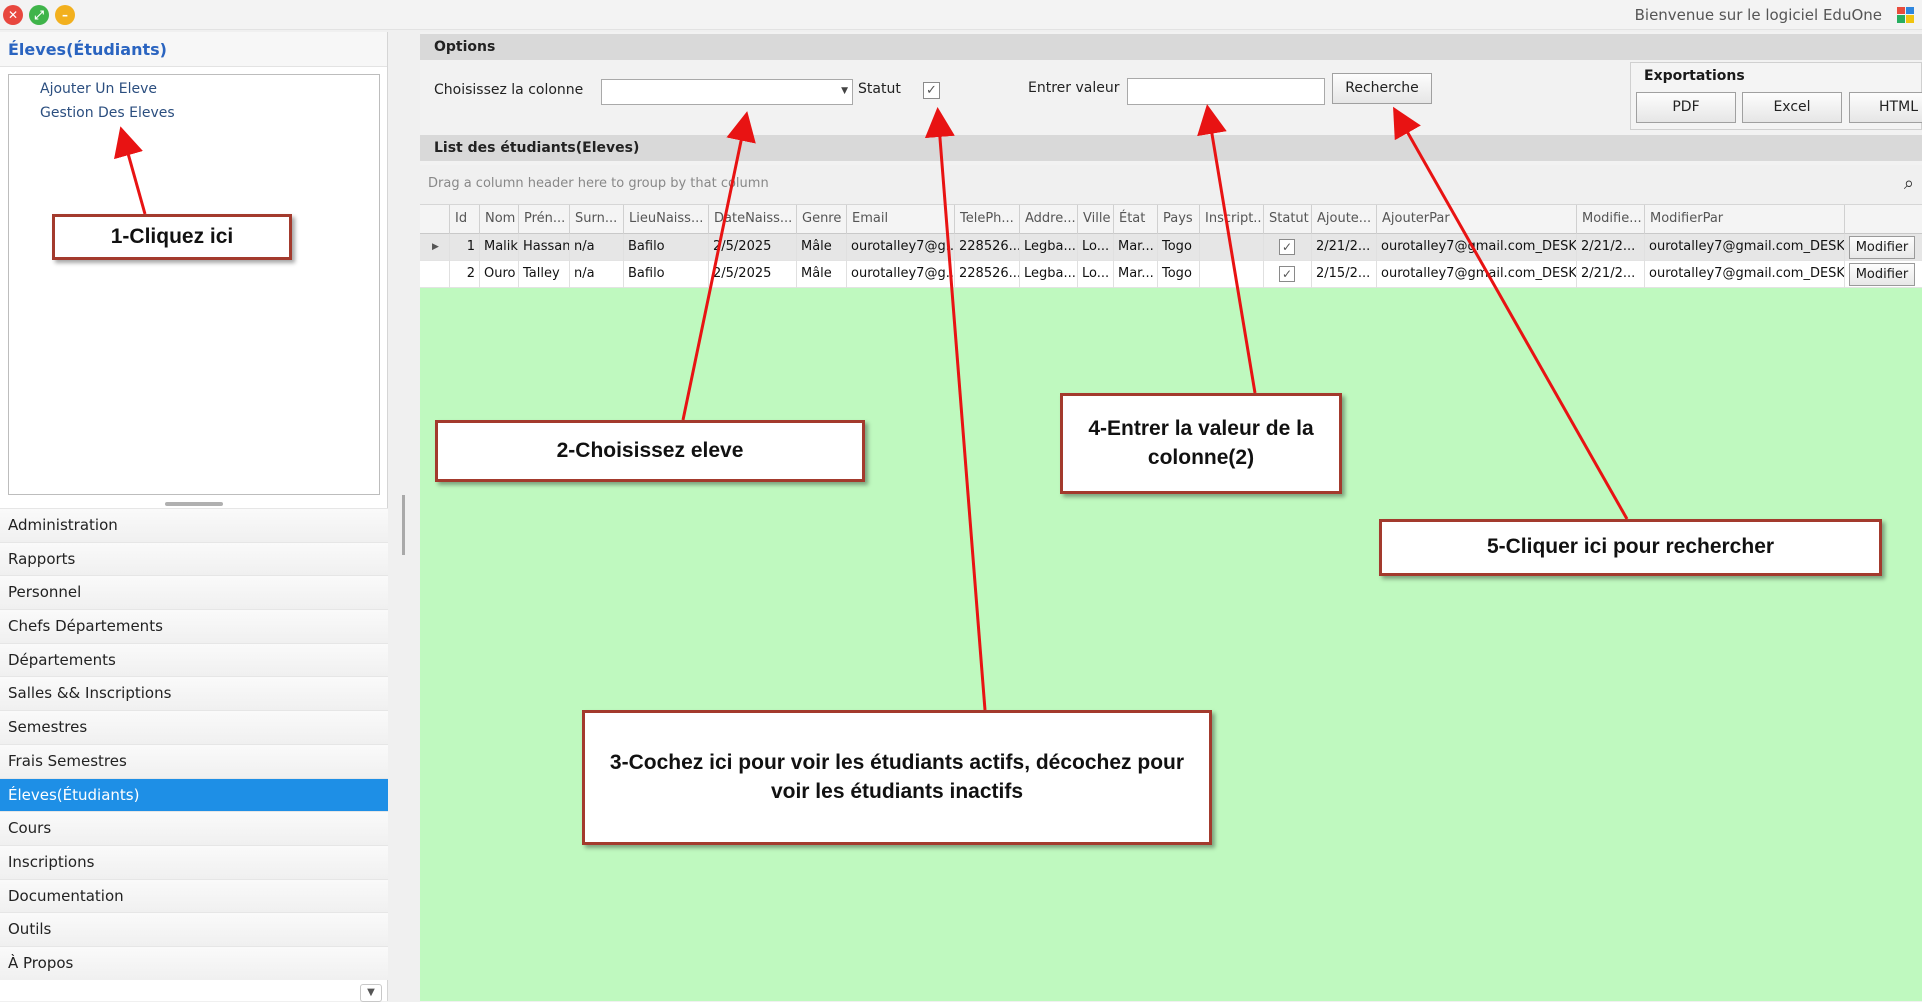 Image resolution: width=1922 pixels, height=1002 pixels. What do you see at coordinates (1909, 183) in the screenshot?
I see `search-icon: ⌕` at bounding box center [1909, 183].